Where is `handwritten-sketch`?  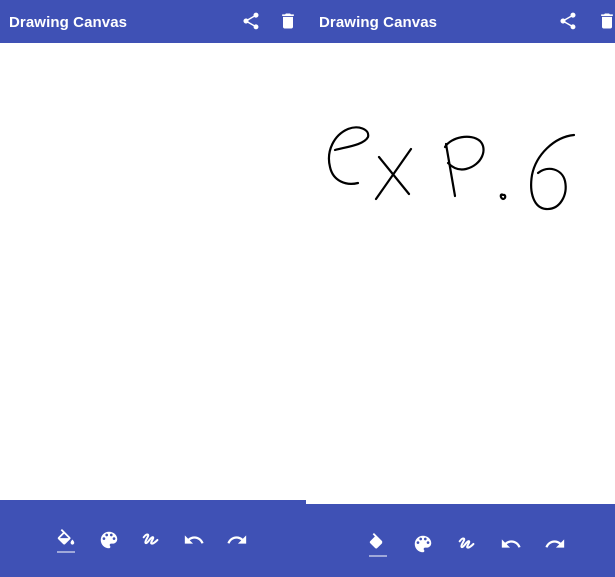 handwritten-sketch is located at coordinates (451, 168).